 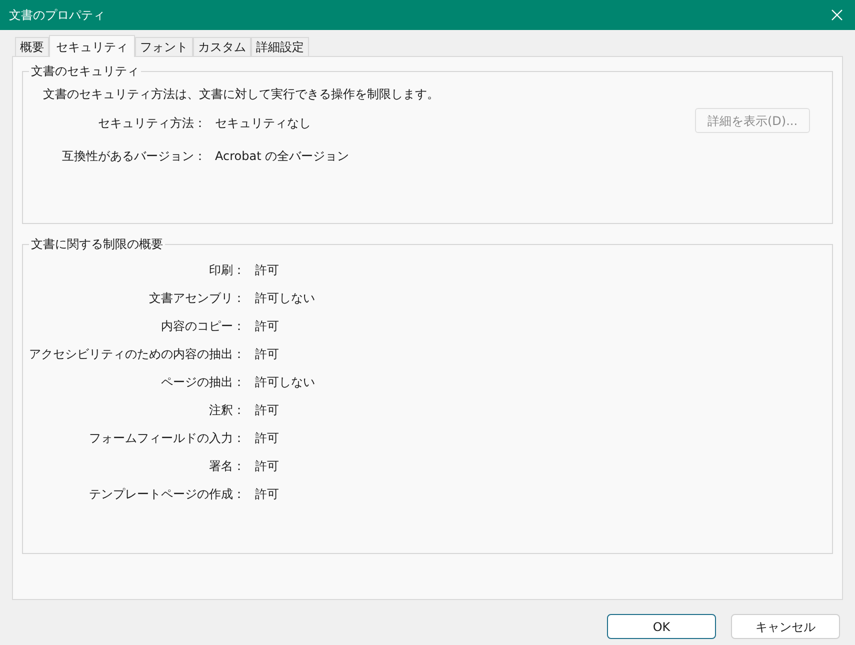 What do you see at coordinates (226, 466) in the screenshot?
I see `restriction-label: 署名：` at bounding box center [226, 466].